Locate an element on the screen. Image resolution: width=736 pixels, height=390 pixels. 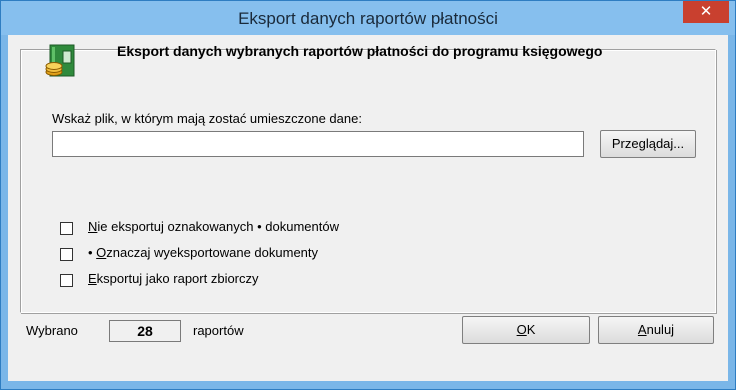
cancel-button: Anuluj is located at coordinates (656, 330).